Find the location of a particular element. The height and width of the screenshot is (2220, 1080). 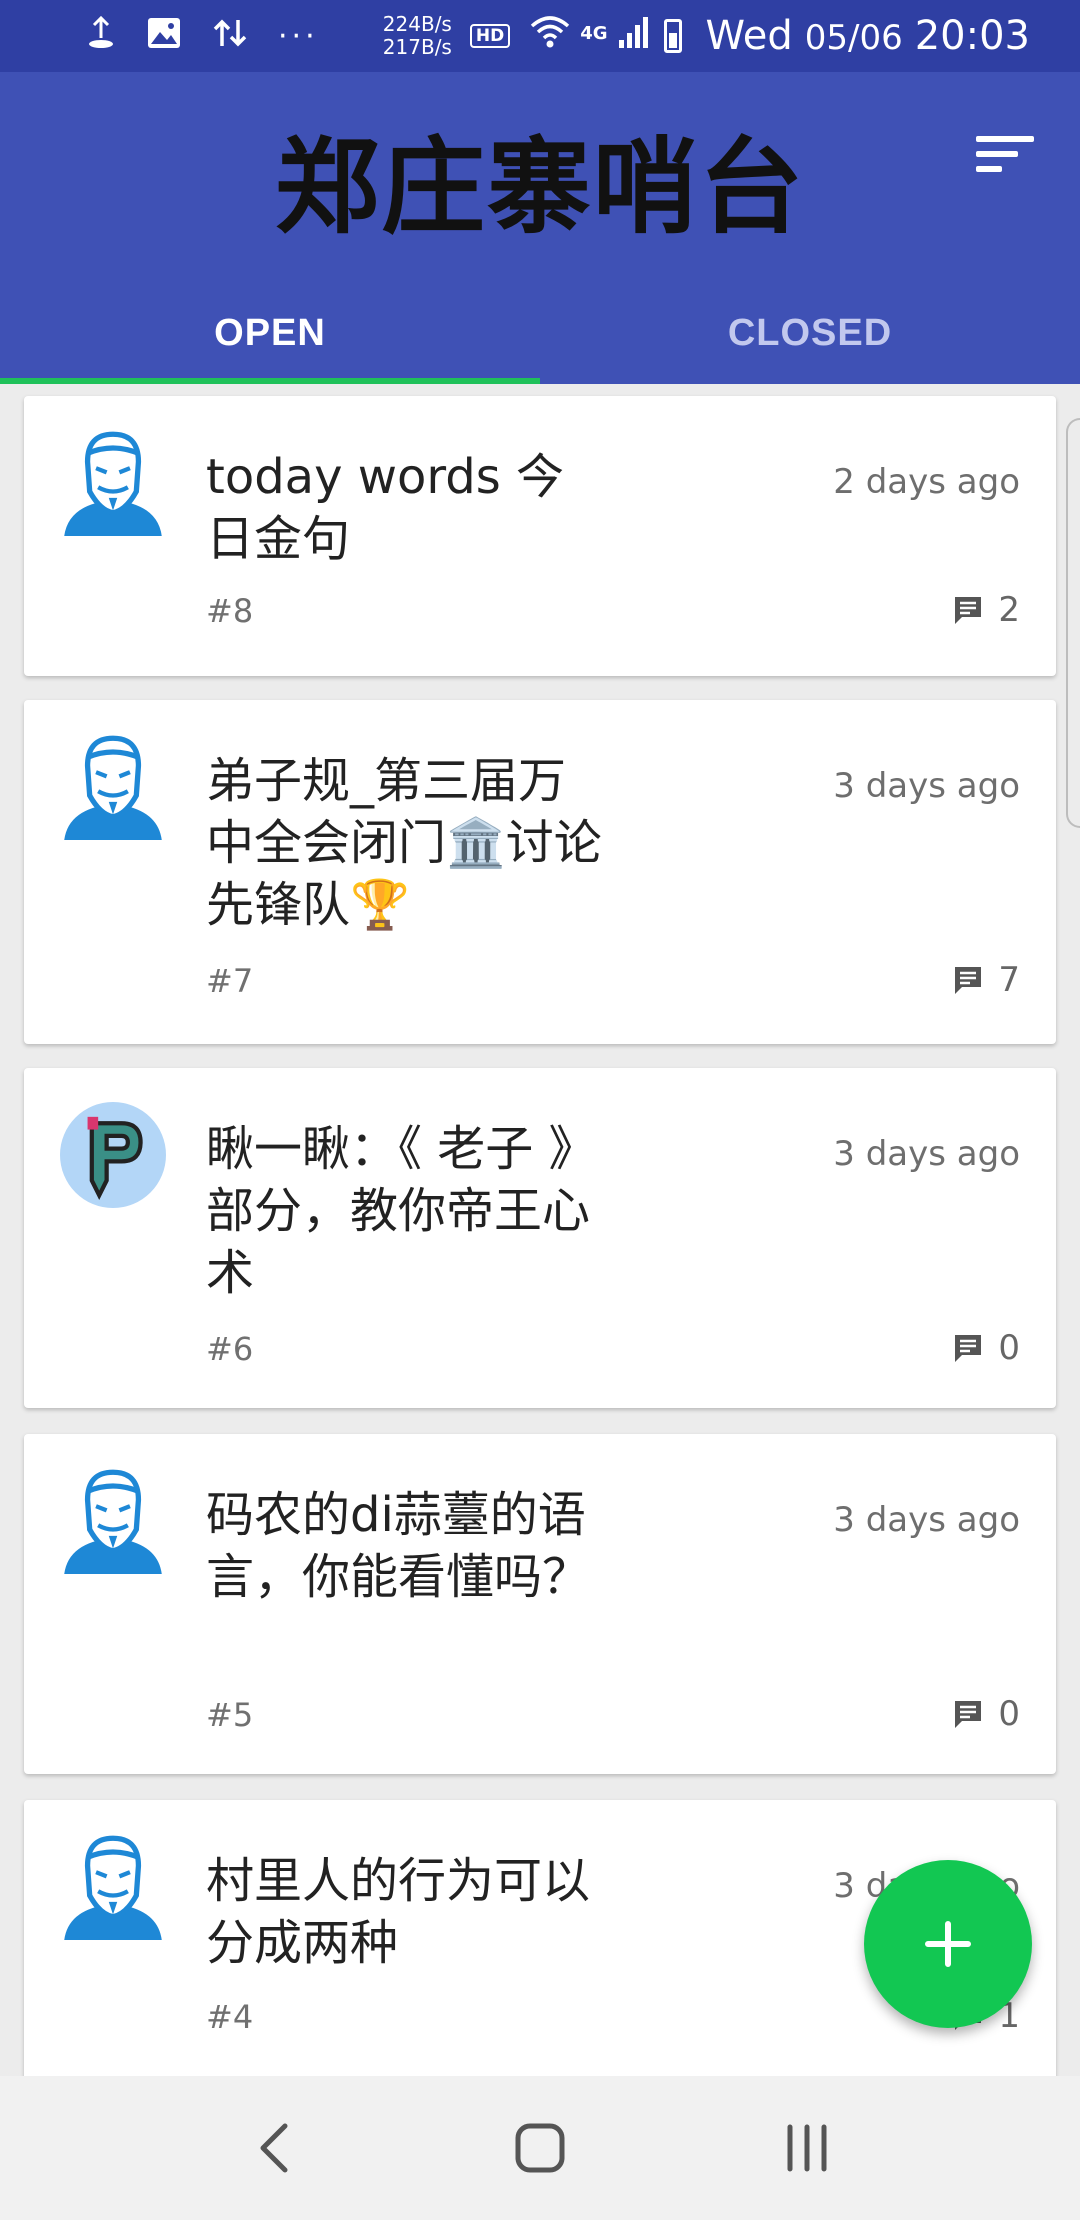

system-nav-bar is located at coordinates (540, 2148).